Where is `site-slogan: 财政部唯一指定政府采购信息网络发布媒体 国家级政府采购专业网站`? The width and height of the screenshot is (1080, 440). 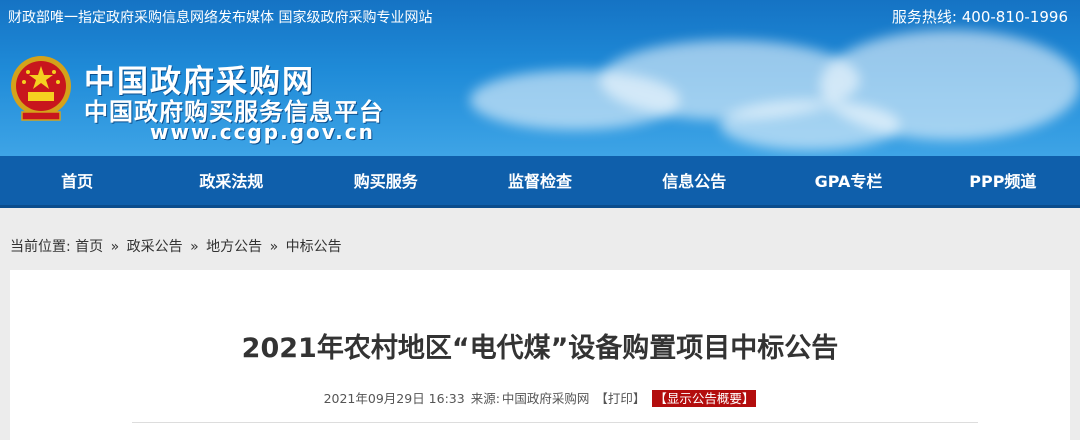
site-slogan: 财政部唯一指定政府采购信息网络发布媒体 国家级政府采购专业网站 is located at coordinates (220, 18).